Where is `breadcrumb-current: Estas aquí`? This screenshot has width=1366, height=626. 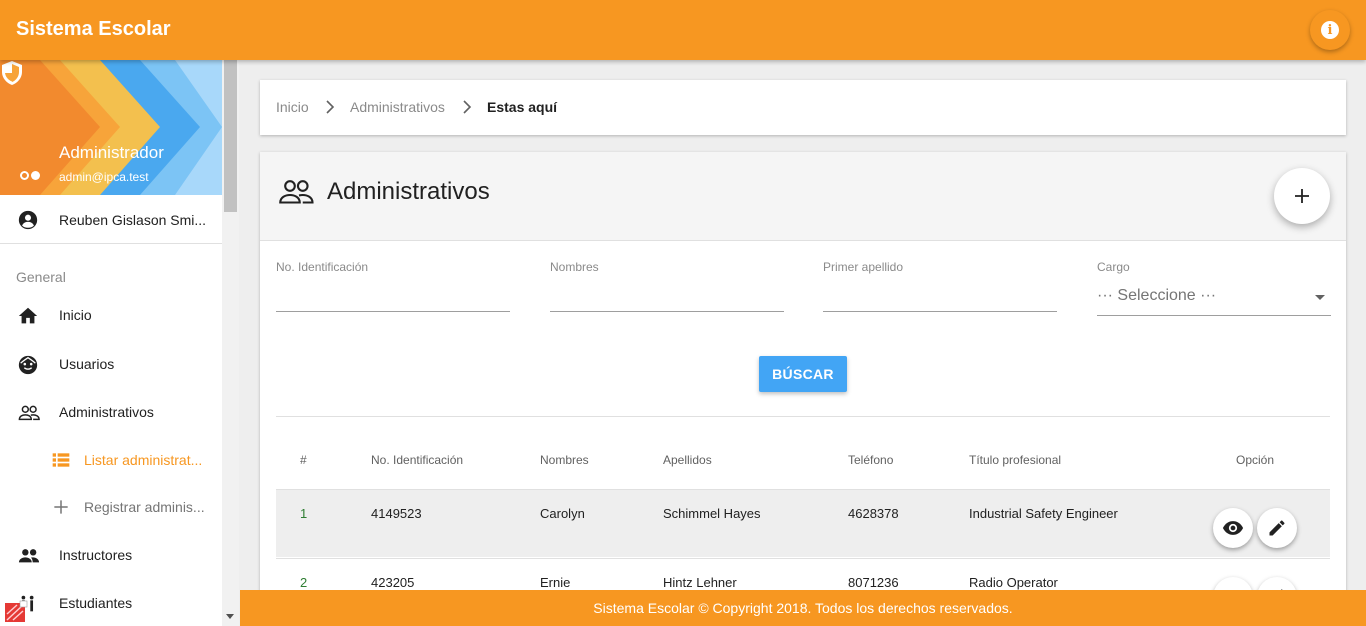
breadcrumb-current: Estas aquí is located at coordinates (522, 107).